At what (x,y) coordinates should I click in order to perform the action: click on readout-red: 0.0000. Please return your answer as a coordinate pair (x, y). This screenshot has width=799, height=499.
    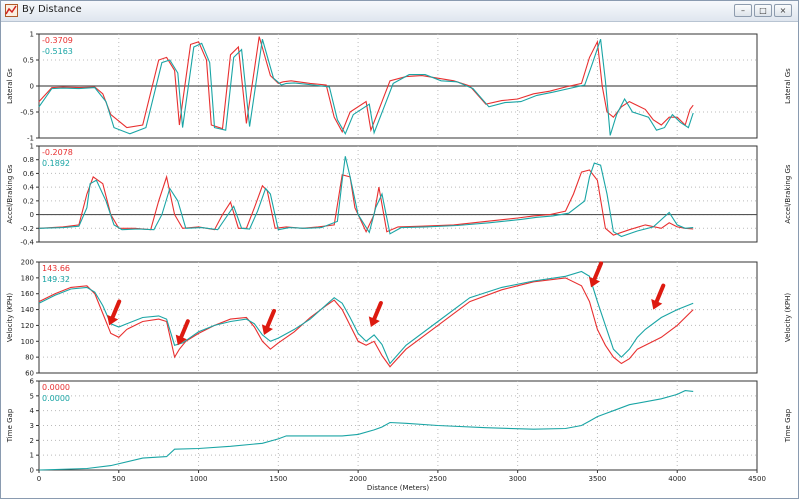
    Looking at the image, I should click on (56, 387).